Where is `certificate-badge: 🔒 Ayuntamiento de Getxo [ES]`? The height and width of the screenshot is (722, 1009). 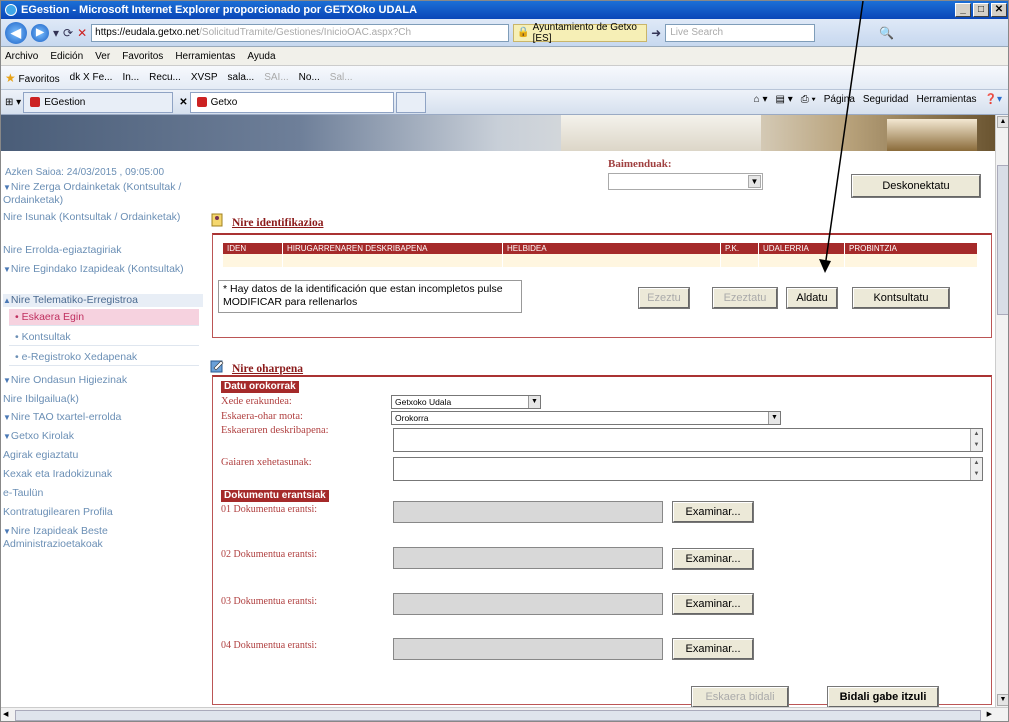
certificate-badge: 🔒 Ayuntamiento de Getxo [ES] is located at coordinates (580, 32).